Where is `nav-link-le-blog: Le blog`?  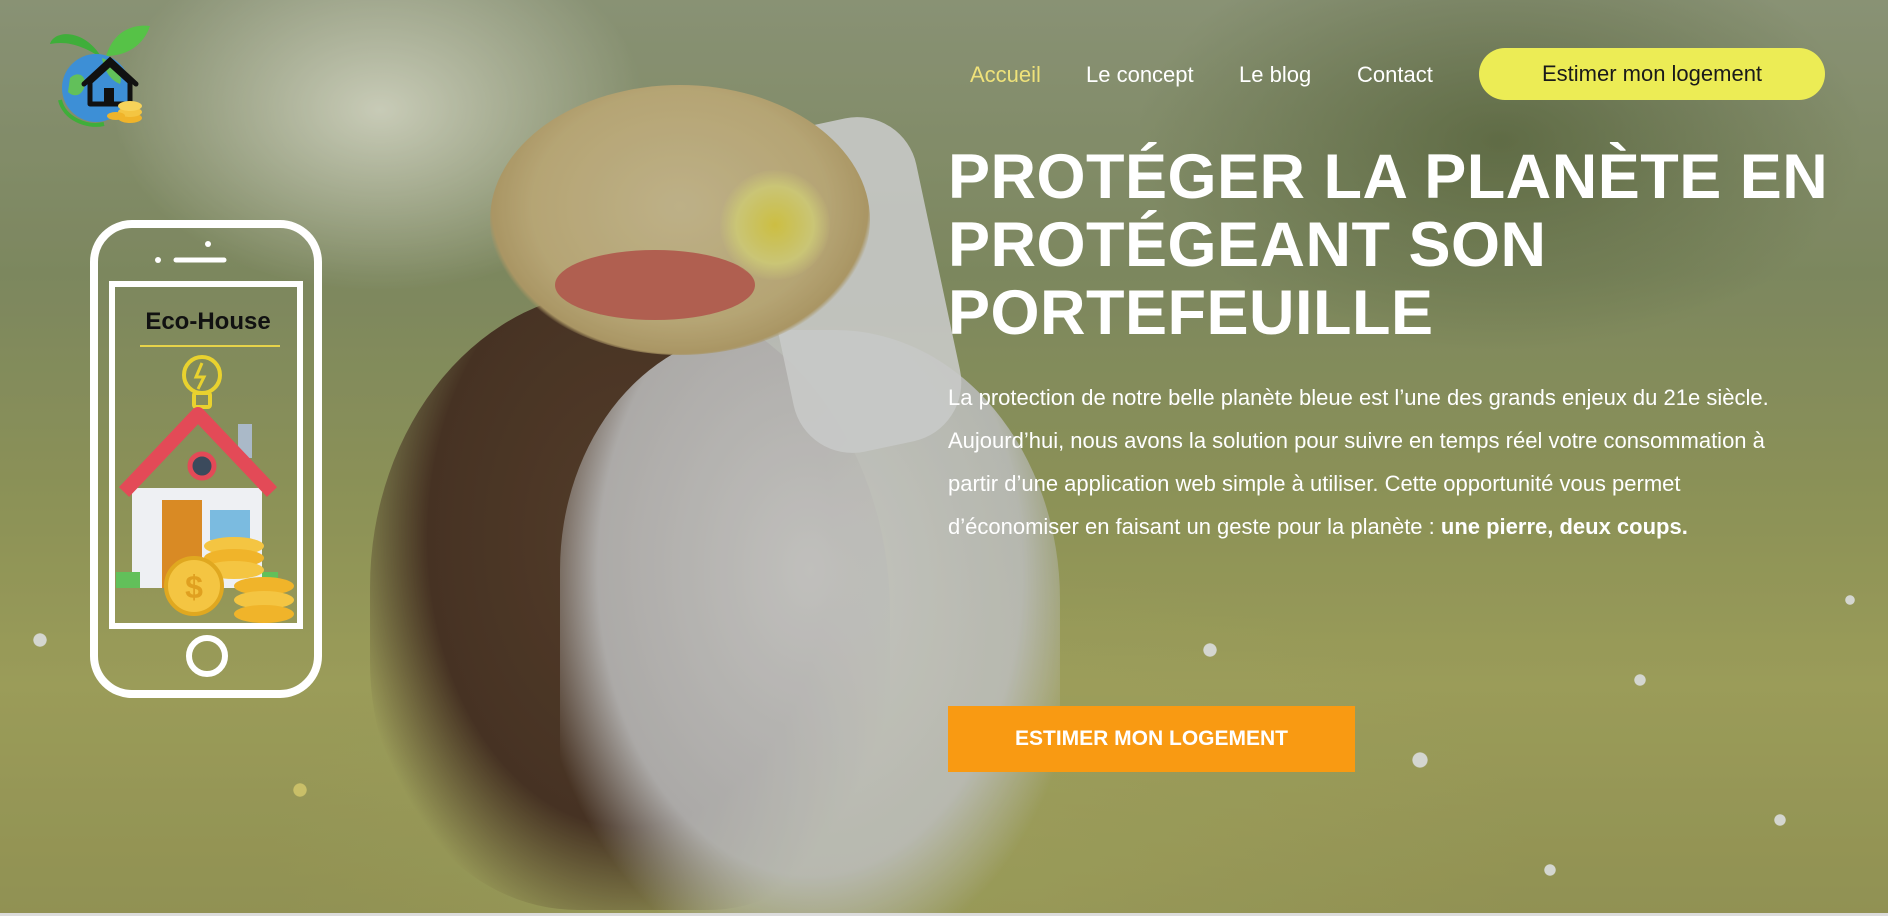 nav-link-le-blog: Le blog is located at coordinates (1275, 75).